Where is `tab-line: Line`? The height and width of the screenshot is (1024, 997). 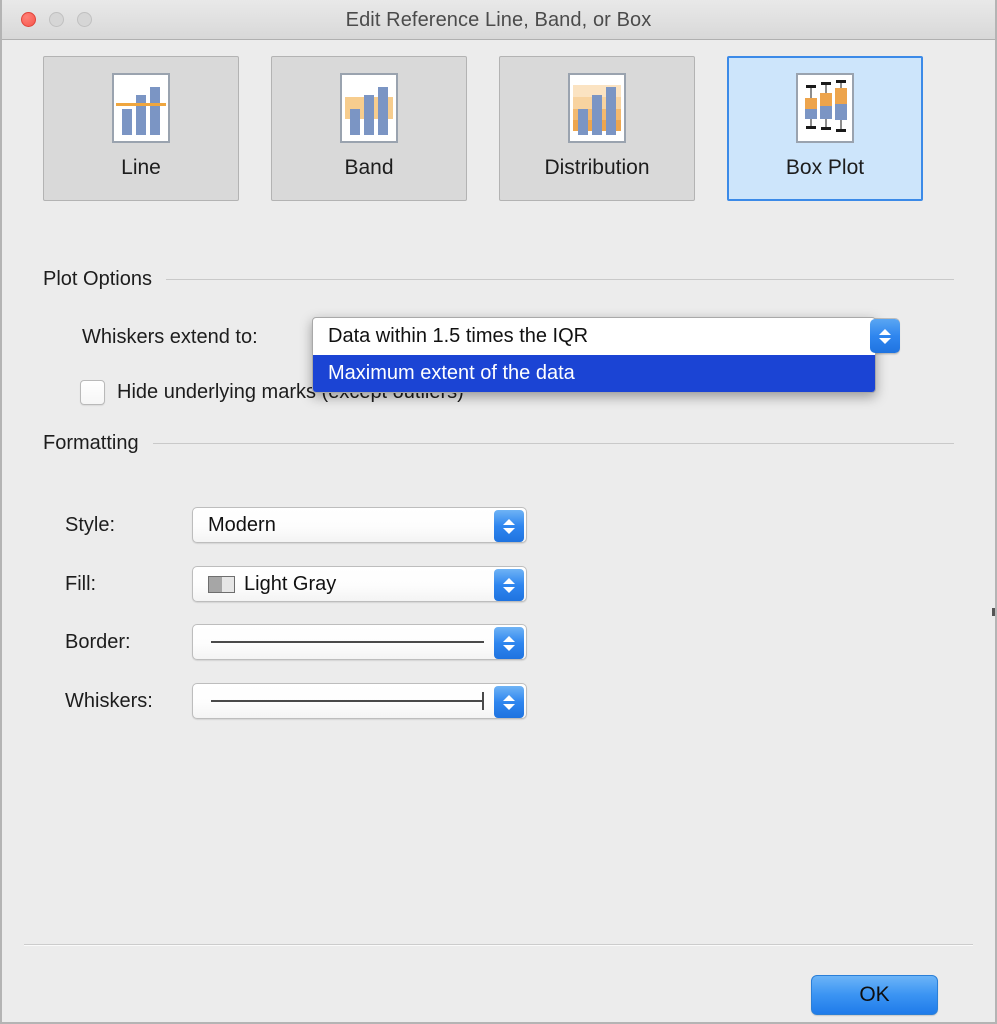
tab-line: Line is located at coordinates (141, 128).